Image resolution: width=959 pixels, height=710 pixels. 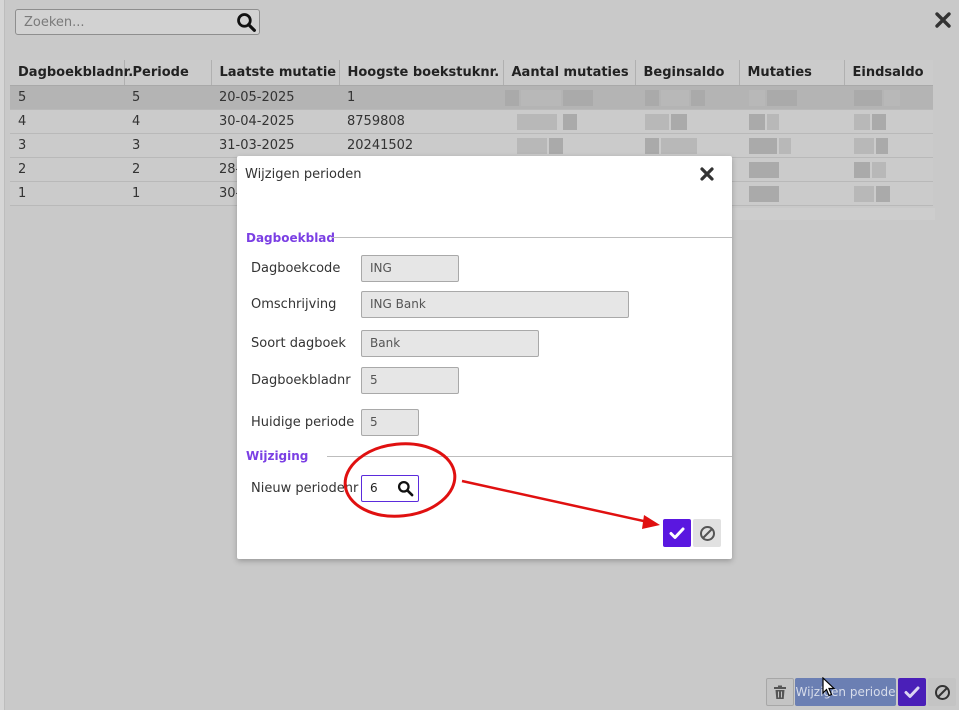 What do you see at coordinates (71, 73) in the screenshot?
I see `column-header-dagboekbladnr: Dagboekbladnr.` at bounding box center [71, 73].